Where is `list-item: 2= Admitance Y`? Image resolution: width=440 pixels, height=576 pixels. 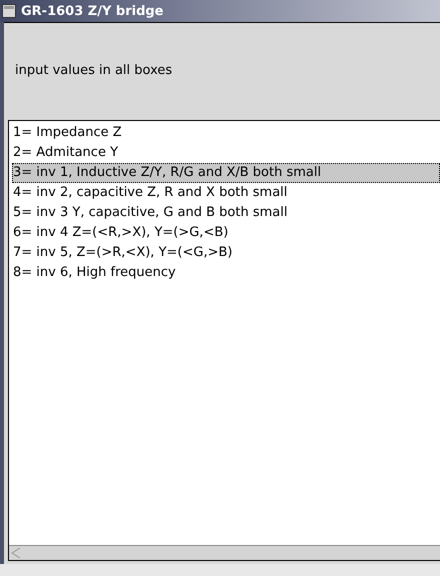 list-item: 2= Admitance Y is located at coordinates (226, 153).